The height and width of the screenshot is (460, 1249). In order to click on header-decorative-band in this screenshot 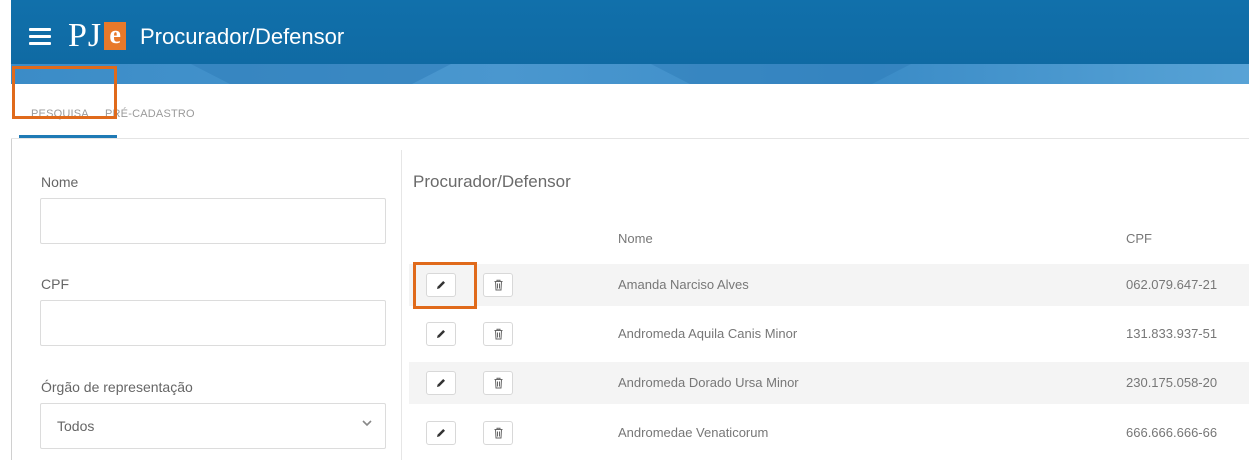, I will do `click(630, 74)`.